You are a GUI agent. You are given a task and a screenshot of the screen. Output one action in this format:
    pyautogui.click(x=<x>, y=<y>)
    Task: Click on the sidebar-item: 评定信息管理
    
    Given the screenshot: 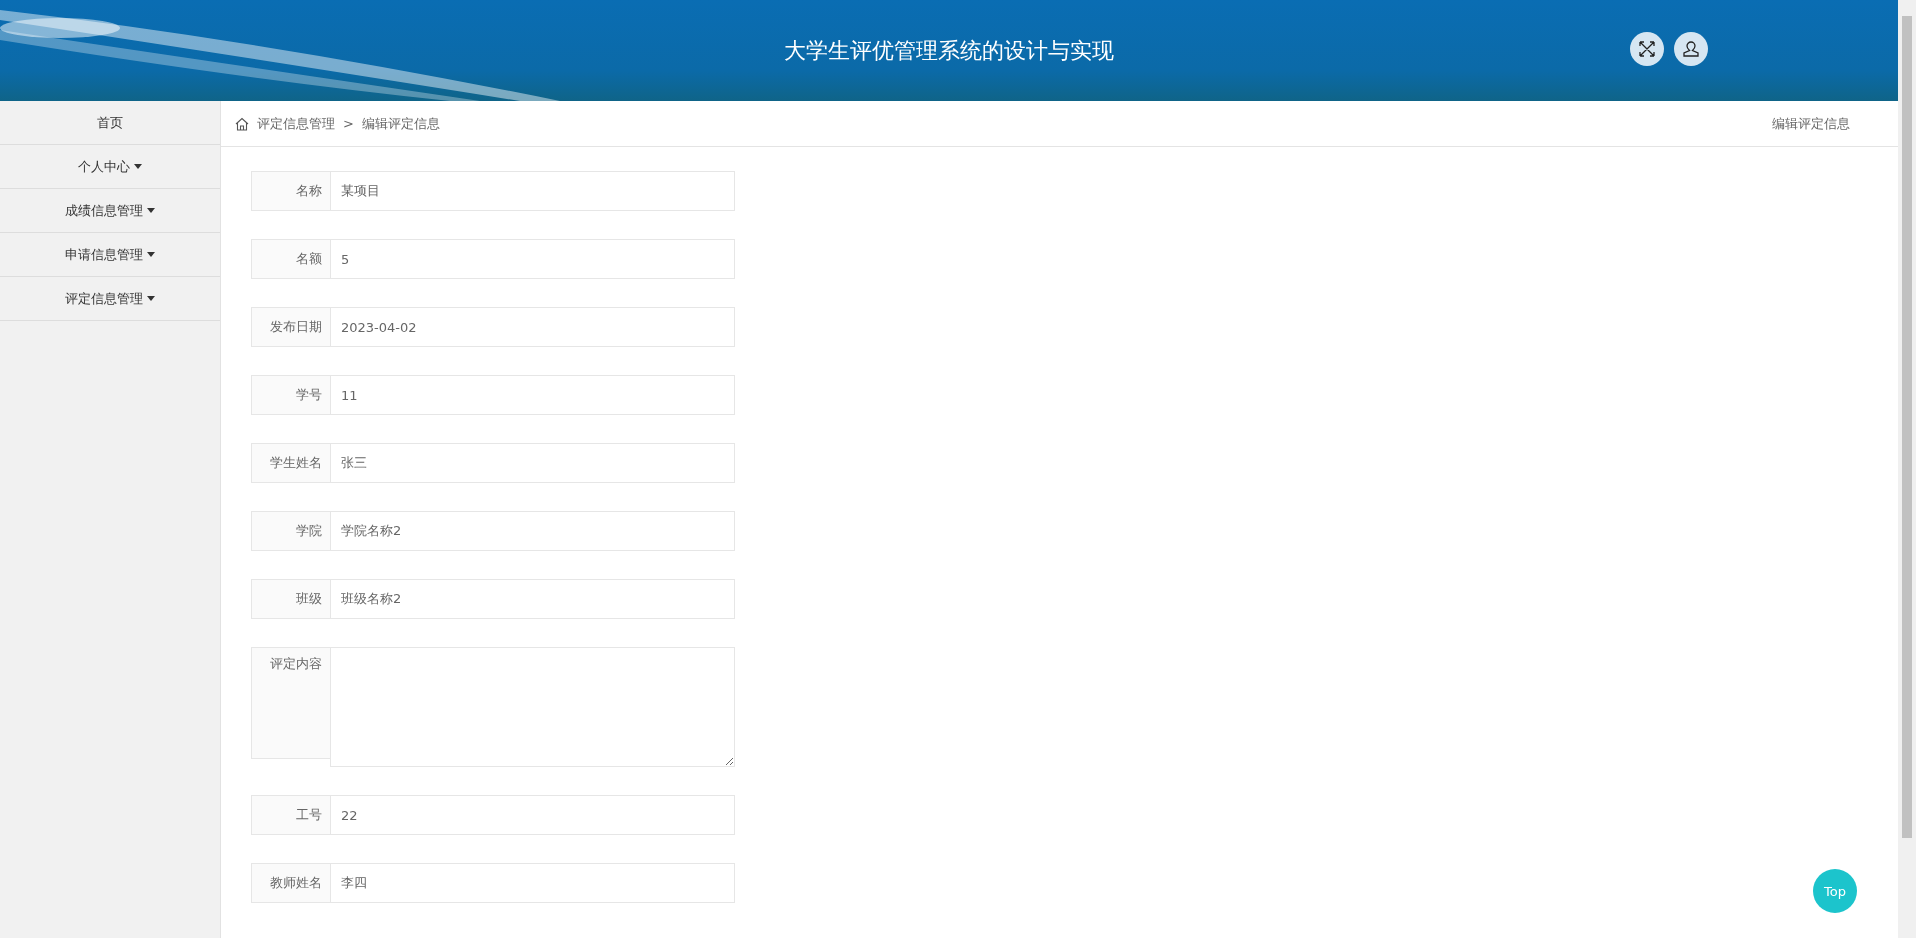 What is the action you would take?
    pyautogui.click(x=110, y=299)
    